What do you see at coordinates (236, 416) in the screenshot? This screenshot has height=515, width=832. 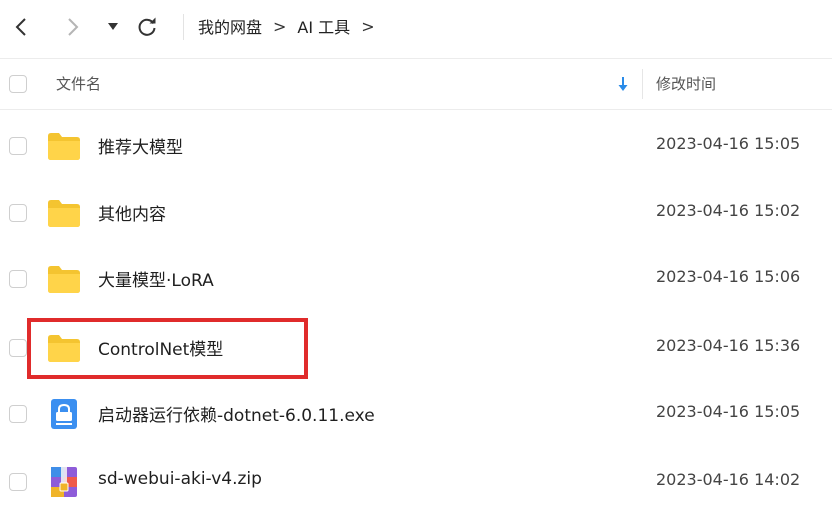 I see `file-name: 启动器运行依赖-dotnet-6.0.11.exe` at bounding box center [236, 416].